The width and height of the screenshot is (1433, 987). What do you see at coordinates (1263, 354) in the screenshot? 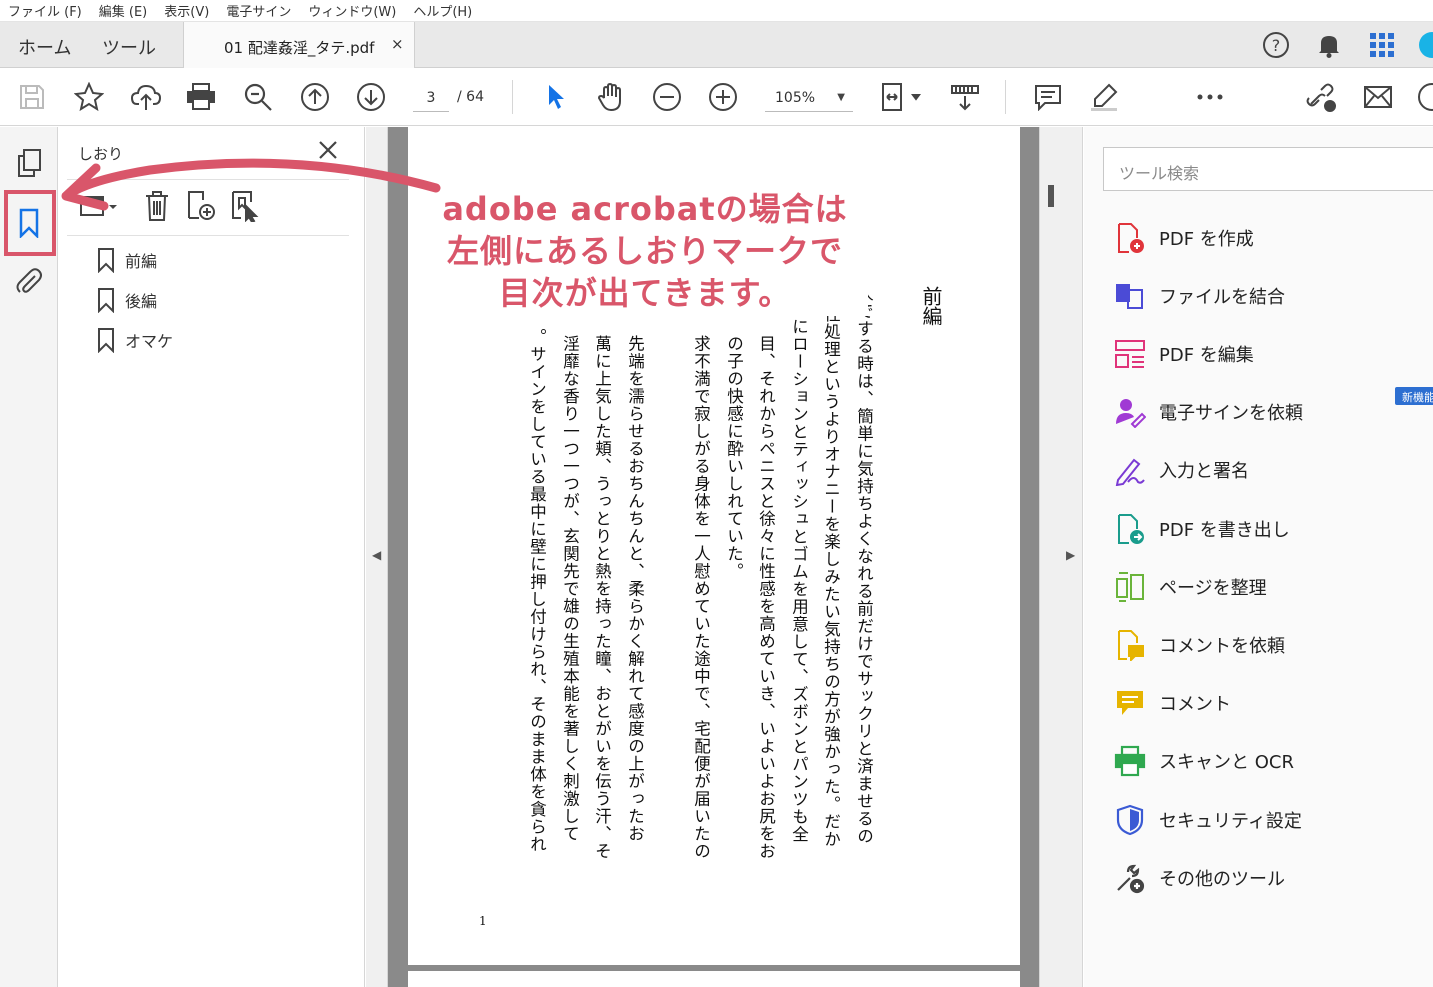
I see `tool-edit-pdf: PDF を編集` at bounding box center [1263, 354].